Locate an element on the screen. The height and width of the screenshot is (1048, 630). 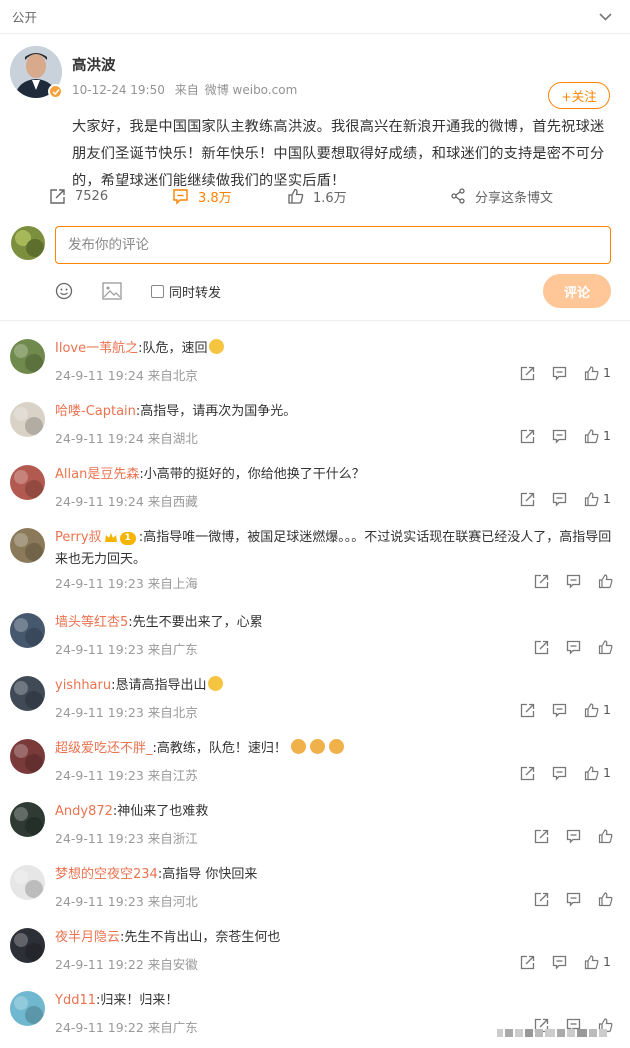
comment-input is located at coordinates (333, 245).